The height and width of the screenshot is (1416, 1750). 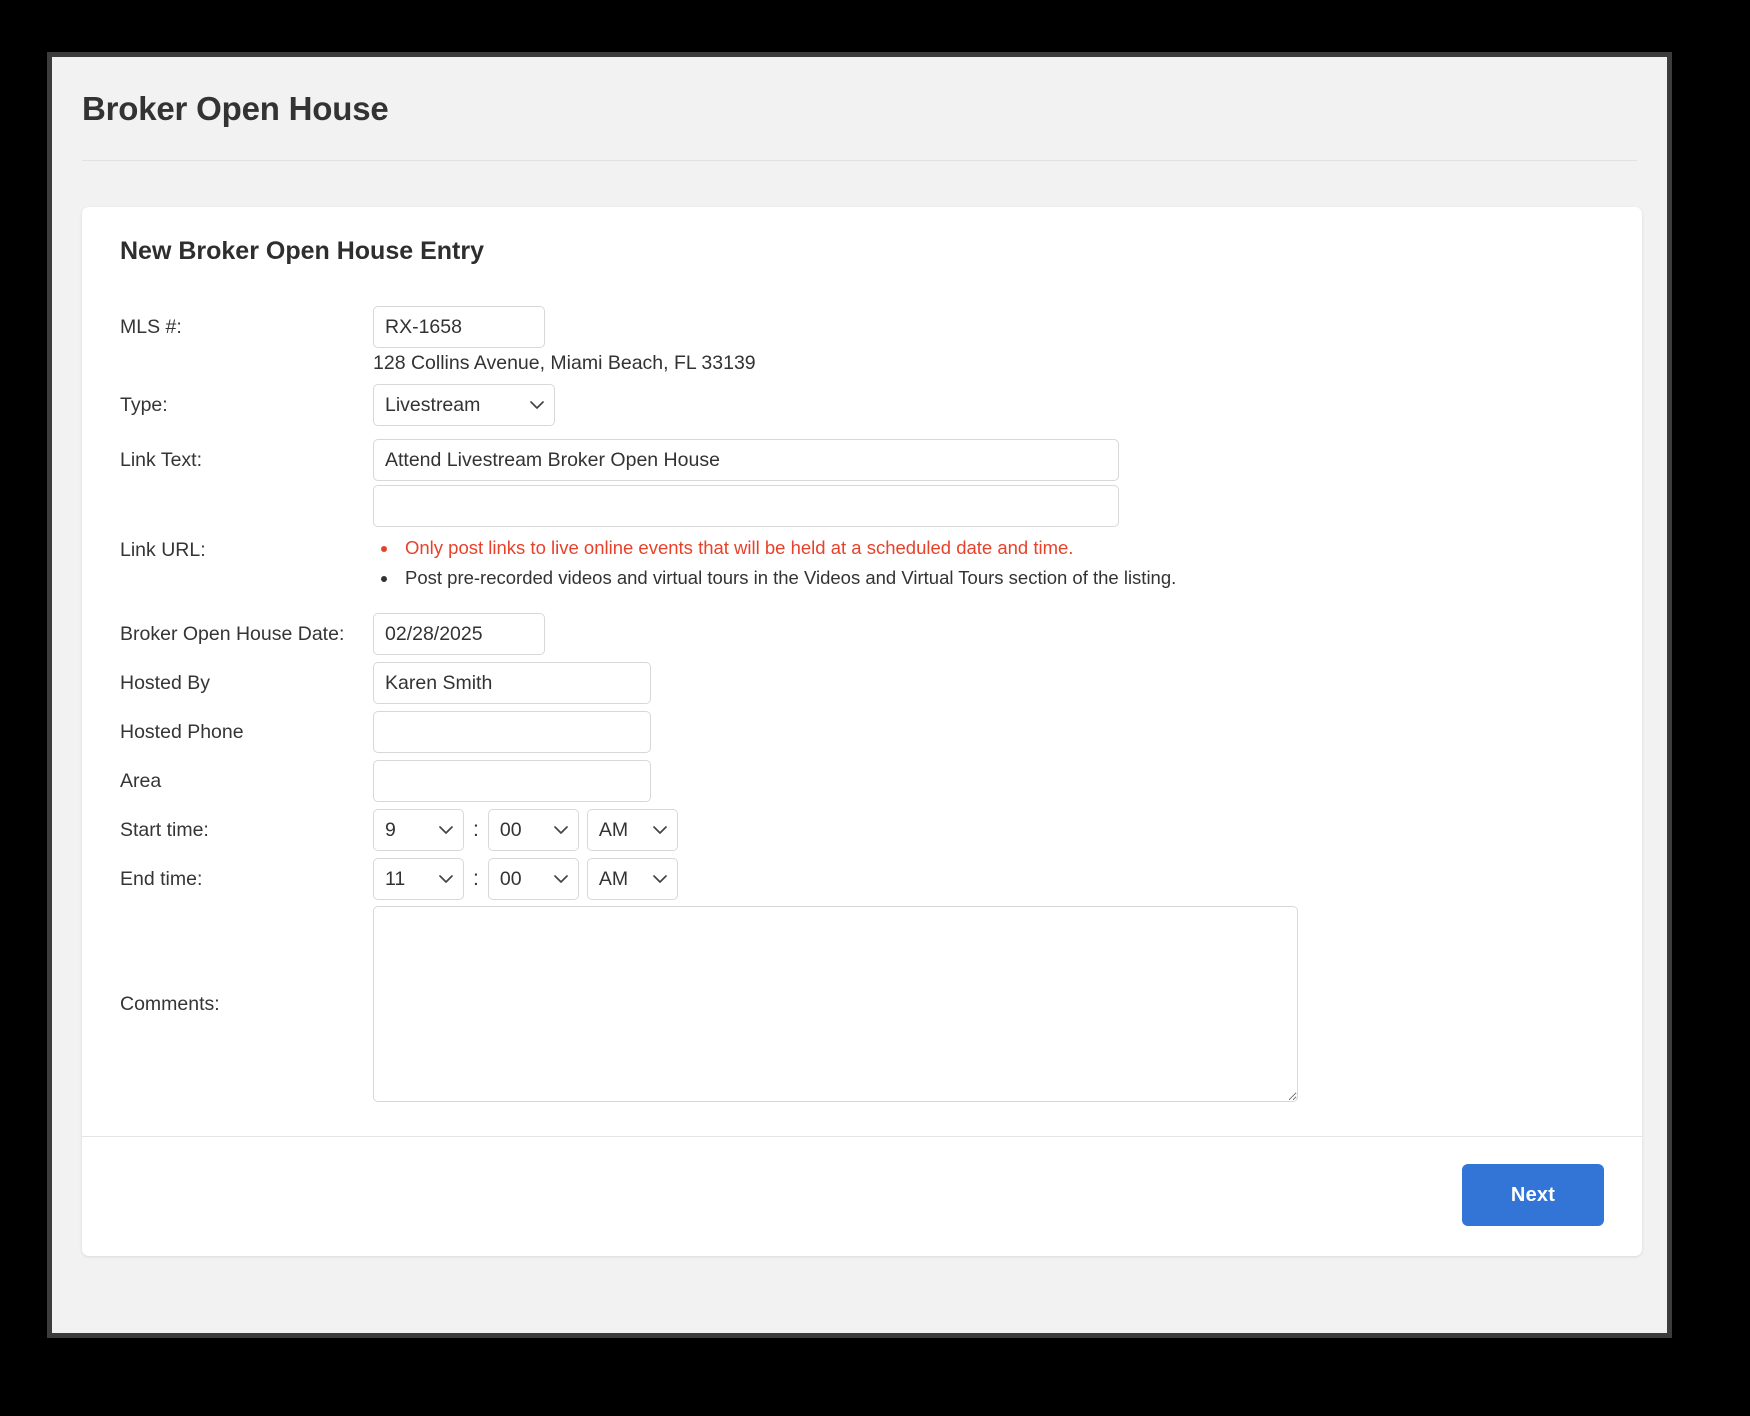 I want to click on hosted-phone-label: Hosted Phone, so click(x=182, y=731).